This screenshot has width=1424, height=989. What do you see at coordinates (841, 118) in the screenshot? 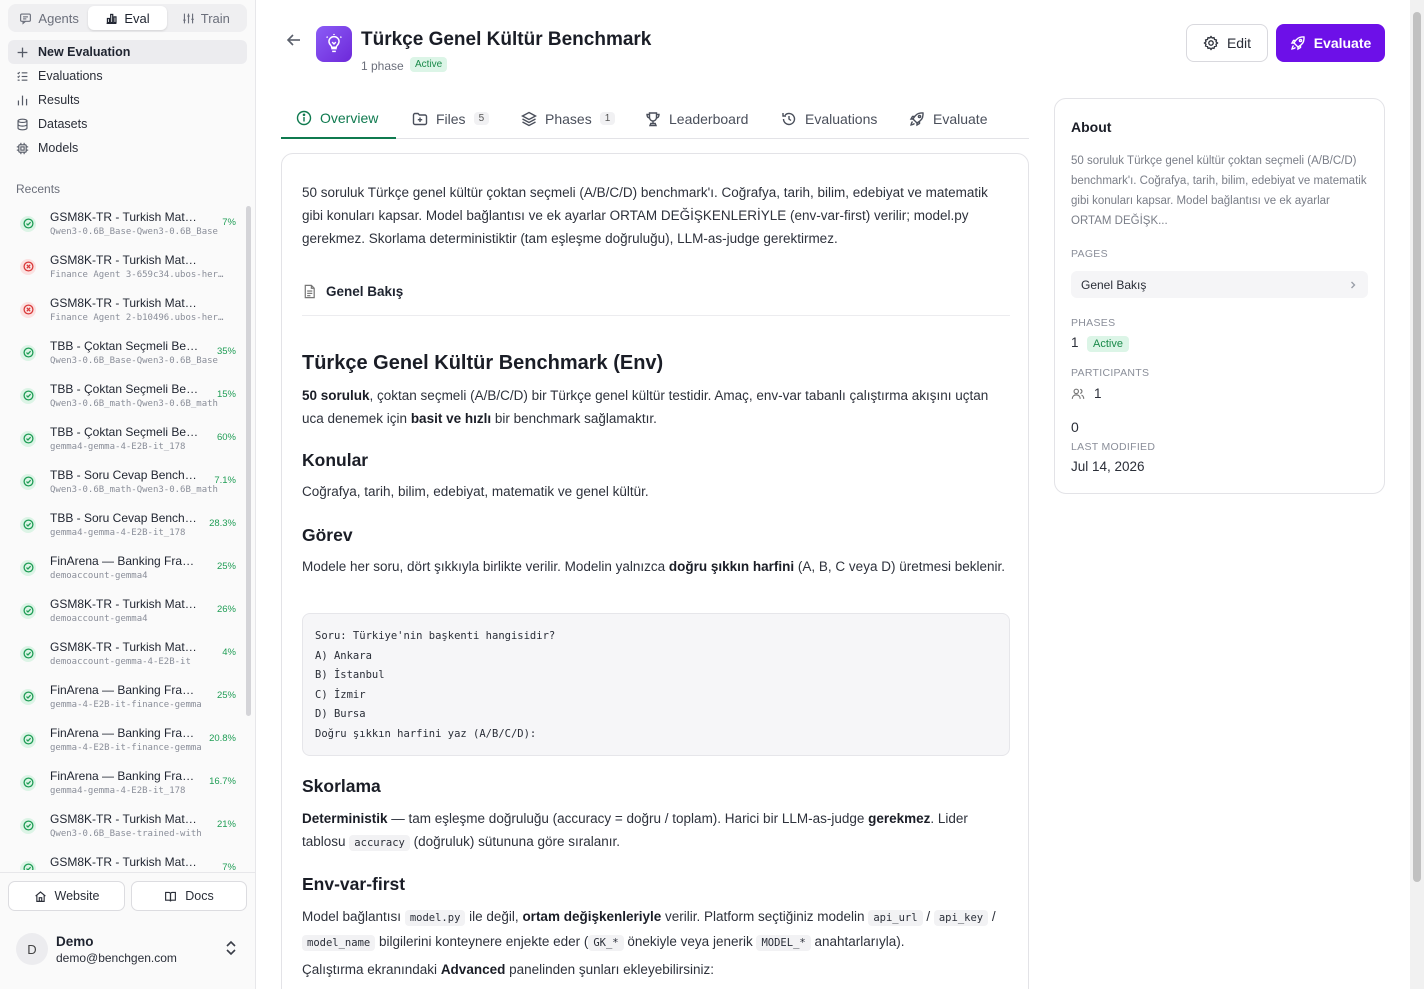
I see `tab-label: Evaluations` at bounding box center [841, 118].